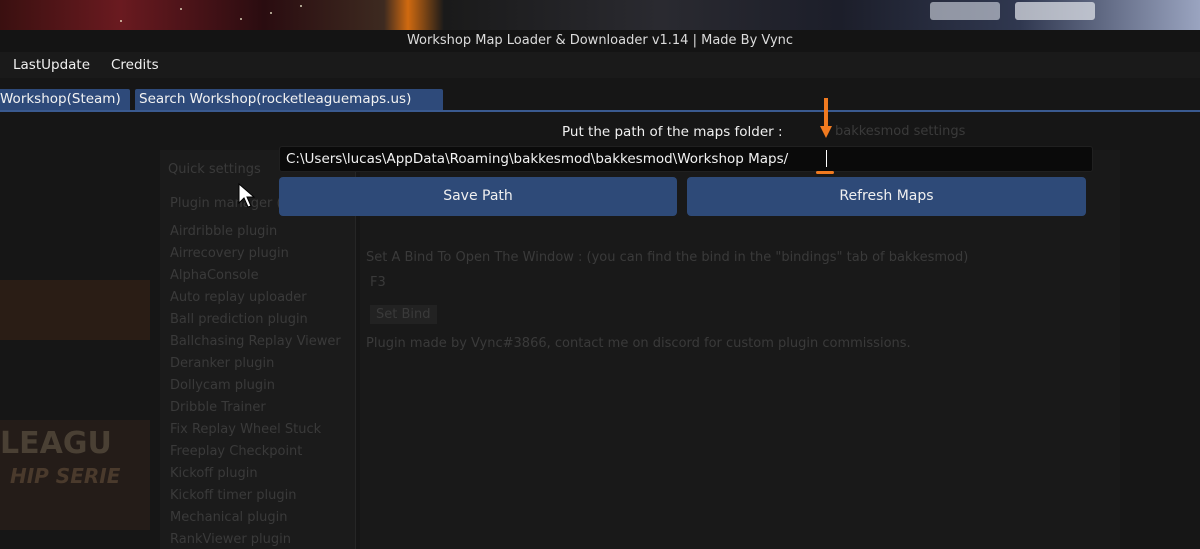 The width and height of the screenshot is (1200, 549). I want to click on tab-underline, so click(600, 111).